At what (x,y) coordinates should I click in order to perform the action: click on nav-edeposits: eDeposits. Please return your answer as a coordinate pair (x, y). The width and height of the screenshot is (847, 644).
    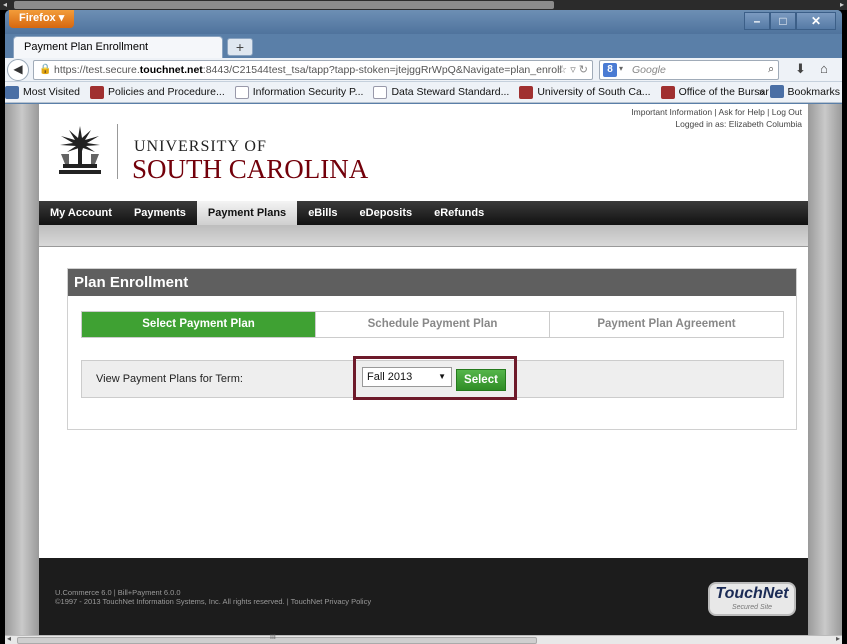
    Looking at the image, I should click on (386, 213).